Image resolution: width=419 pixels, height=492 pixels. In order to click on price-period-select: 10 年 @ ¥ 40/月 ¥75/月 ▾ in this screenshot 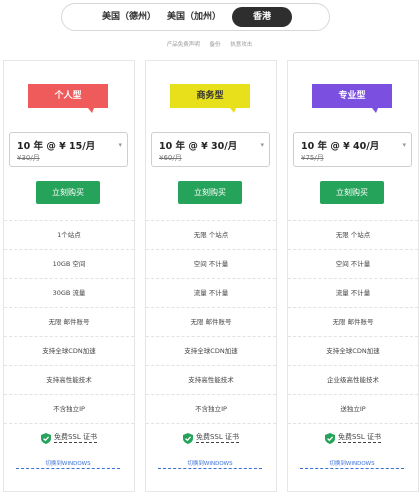, I will do `click(352, 149)`.